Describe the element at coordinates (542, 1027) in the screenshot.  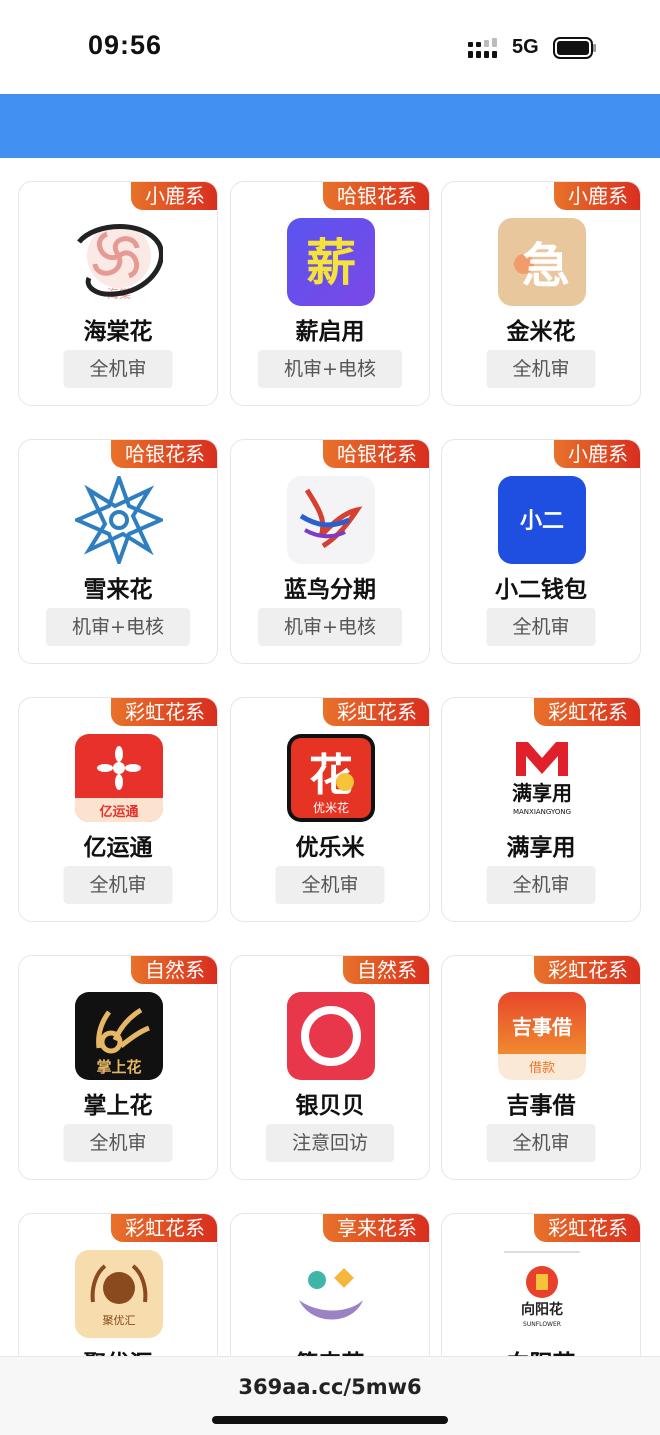
I see `logo-text: 吉事借` at that location.